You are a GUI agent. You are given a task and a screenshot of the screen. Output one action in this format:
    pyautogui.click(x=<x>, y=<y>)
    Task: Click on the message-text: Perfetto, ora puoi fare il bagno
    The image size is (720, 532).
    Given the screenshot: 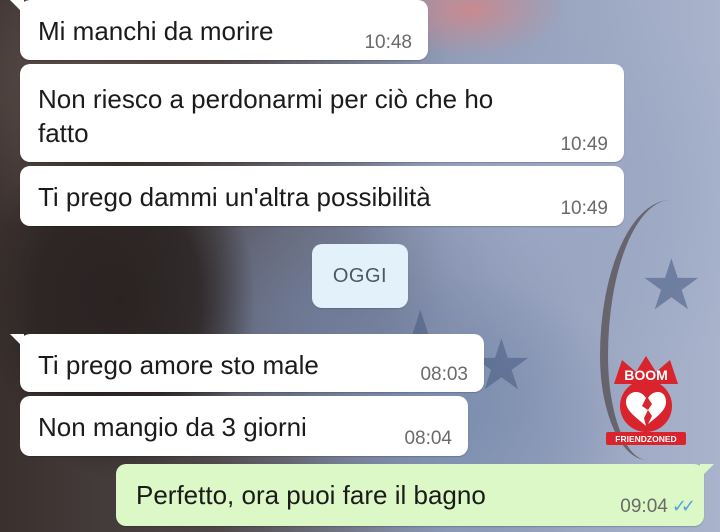 What is the action you would take?
    pyautogui.click(x=311, y=495)
    